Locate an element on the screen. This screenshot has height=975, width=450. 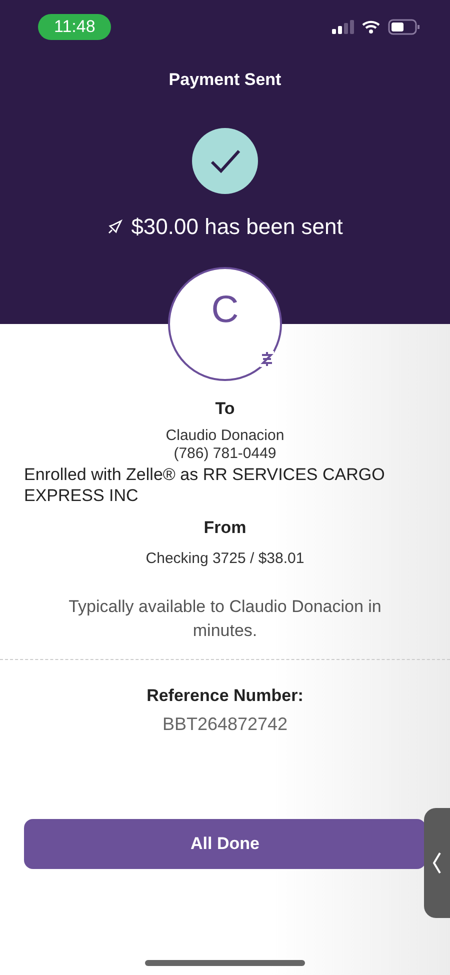
recipient-name: Claudio Donacion is located at coordinates (225, 435).